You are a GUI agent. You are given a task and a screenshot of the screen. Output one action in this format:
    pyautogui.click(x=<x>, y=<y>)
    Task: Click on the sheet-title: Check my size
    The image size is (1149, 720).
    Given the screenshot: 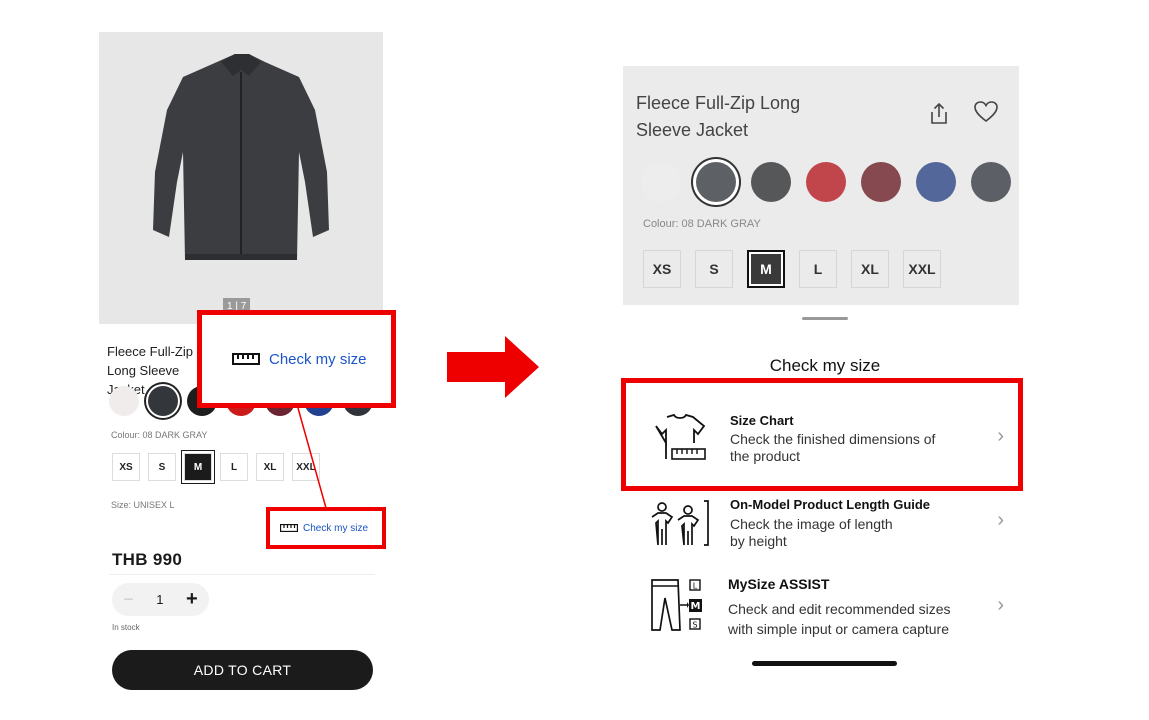 What is the action you would take?
    pyautogui.click(x=825, y=365)
    